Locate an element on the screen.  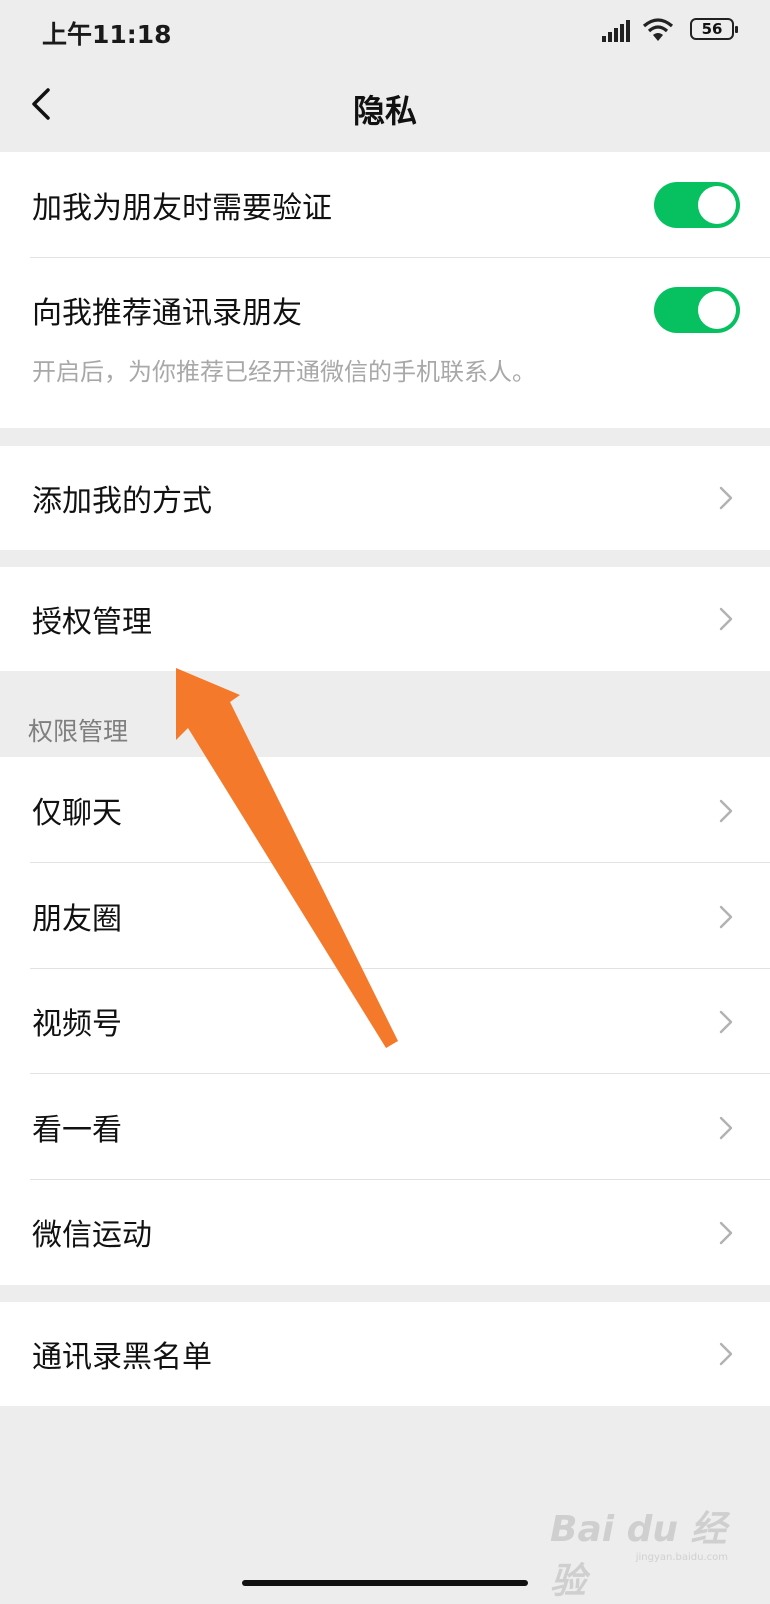
row-label: 授权管理 is located at coordinates (92, 622).